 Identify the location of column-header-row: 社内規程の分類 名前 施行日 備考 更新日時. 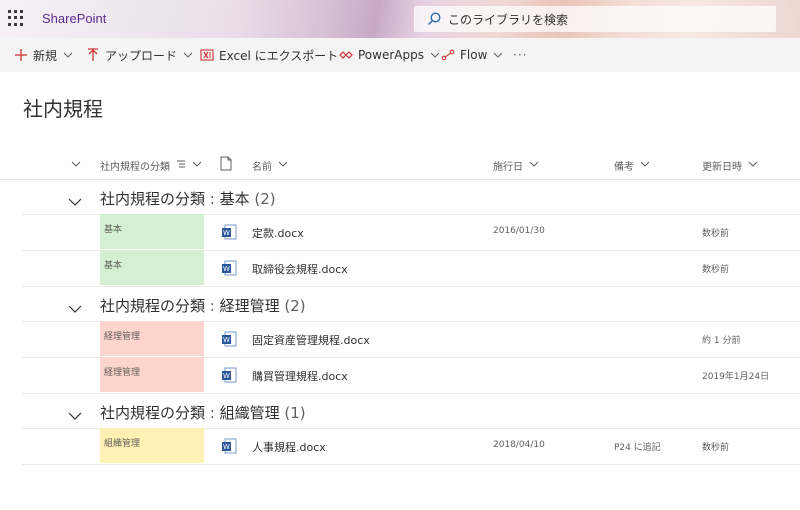
(400, 166).